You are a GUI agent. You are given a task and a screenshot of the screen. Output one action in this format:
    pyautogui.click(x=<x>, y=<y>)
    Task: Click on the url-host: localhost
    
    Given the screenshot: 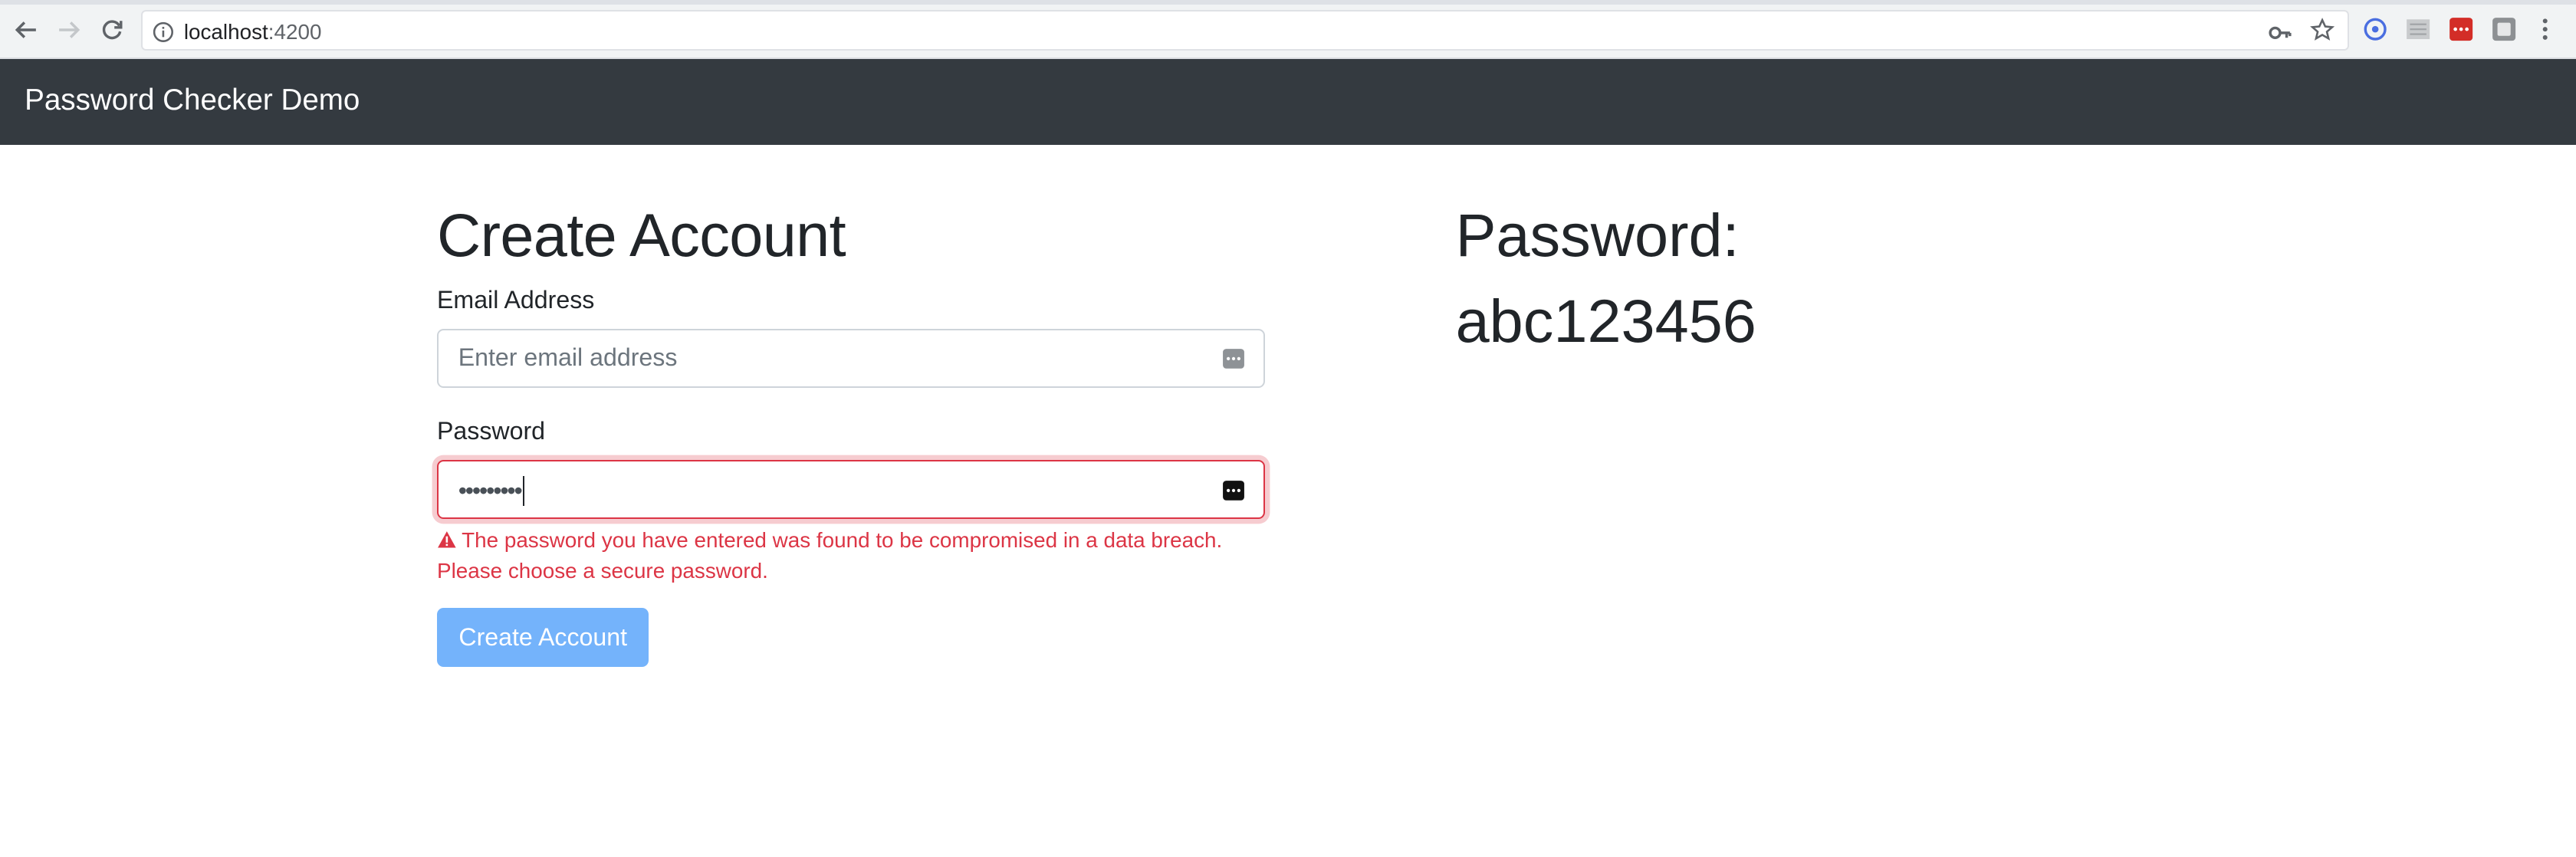 What is the action you would take?
    pyautogui.click(x=225, y=31)
    